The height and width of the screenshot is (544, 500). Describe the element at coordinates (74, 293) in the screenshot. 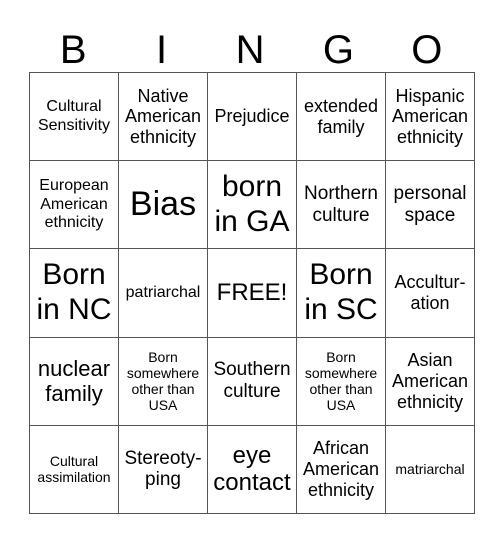

I see `bingo-cell: Born in NC` at that location.